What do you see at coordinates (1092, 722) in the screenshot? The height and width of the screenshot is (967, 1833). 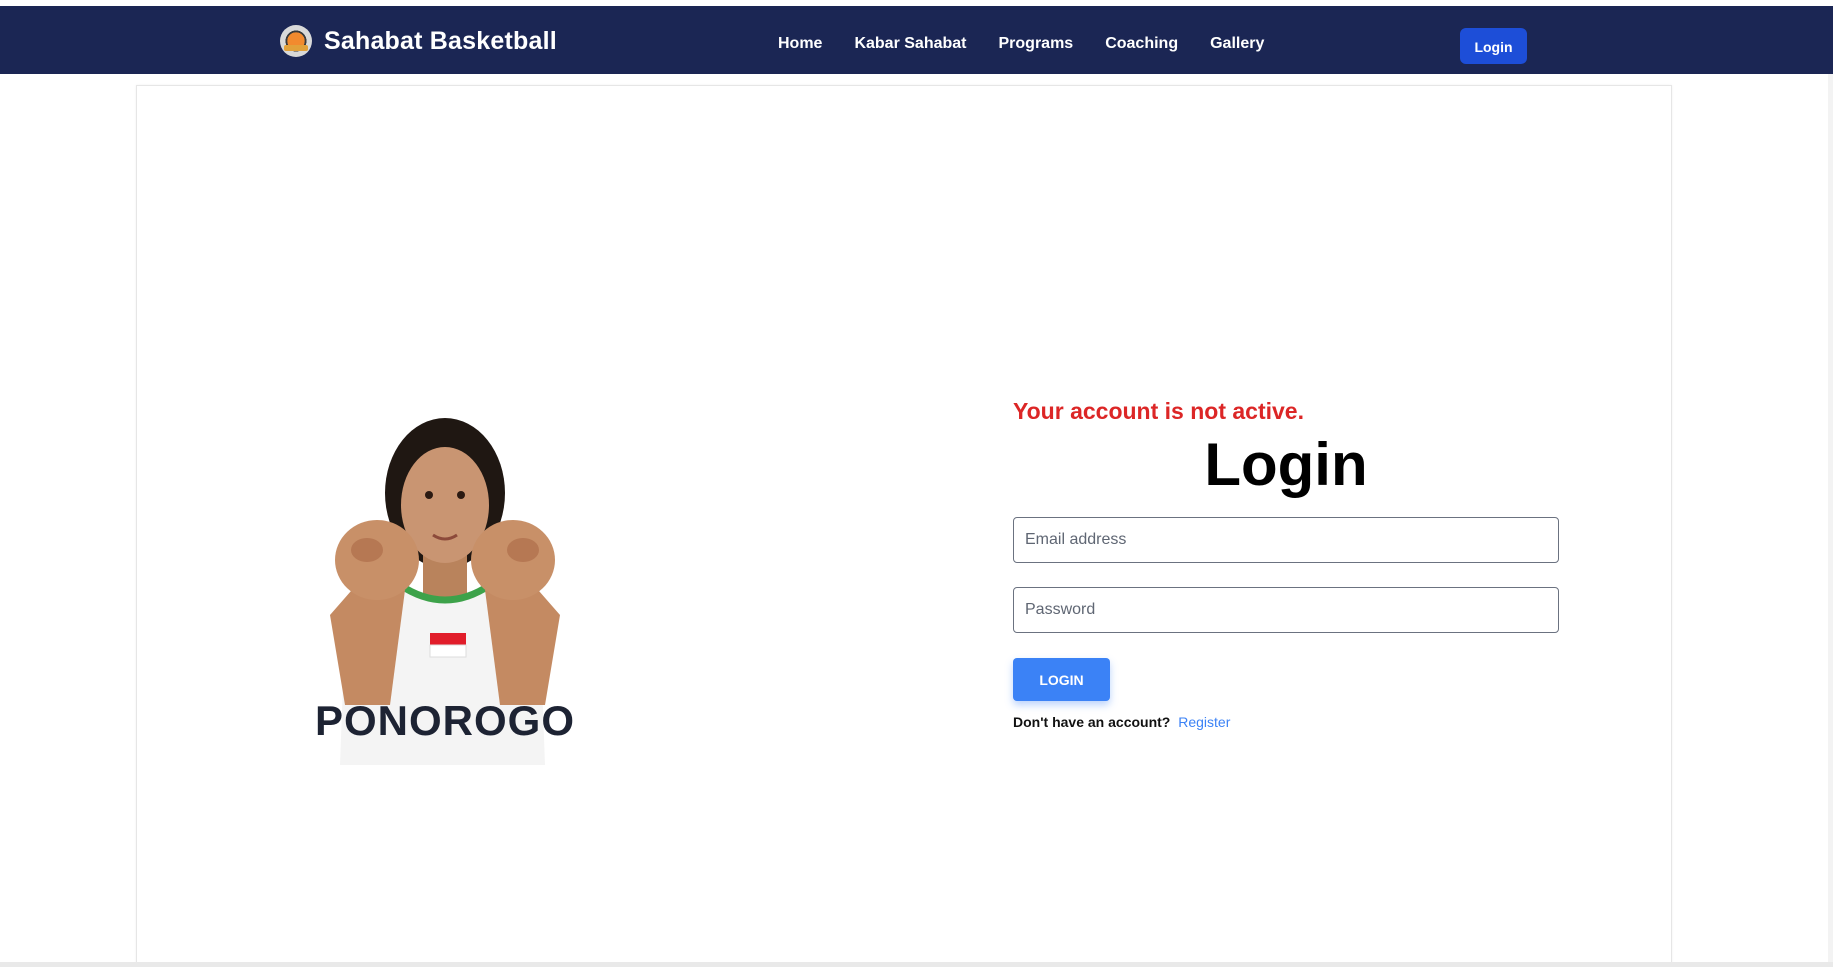 I see `signup-prompt-text: Don't have an account?` at bounding box center [1092, 722].